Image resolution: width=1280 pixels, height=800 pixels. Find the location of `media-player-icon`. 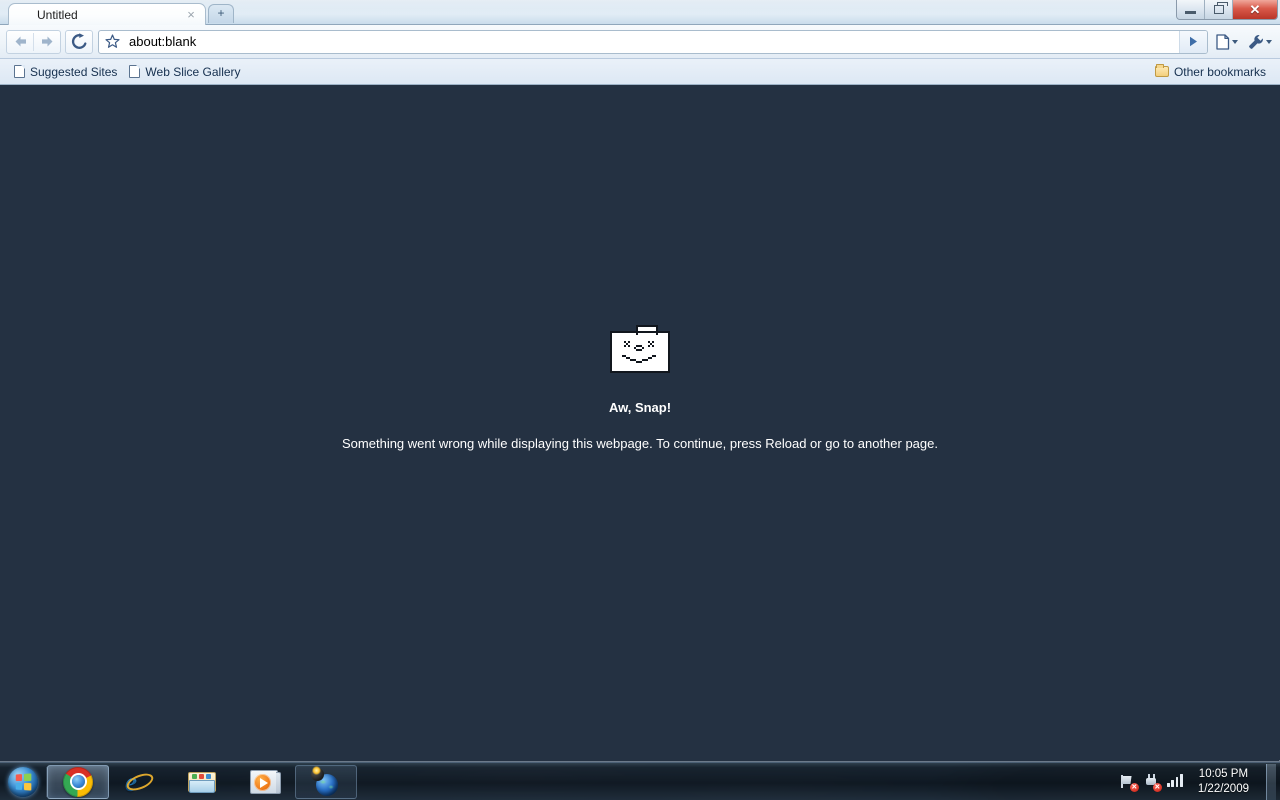

media-player-icon is located at coordinates (265, 781).